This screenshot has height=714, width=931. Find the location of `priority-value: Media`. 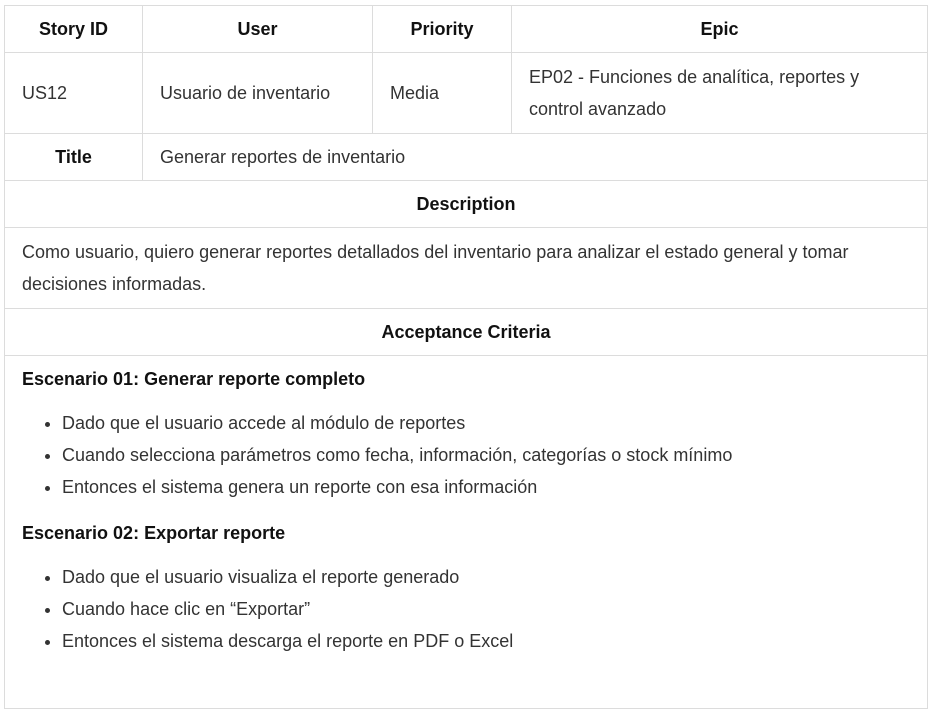

priority-value: Media is located at coordinates (442, 93).